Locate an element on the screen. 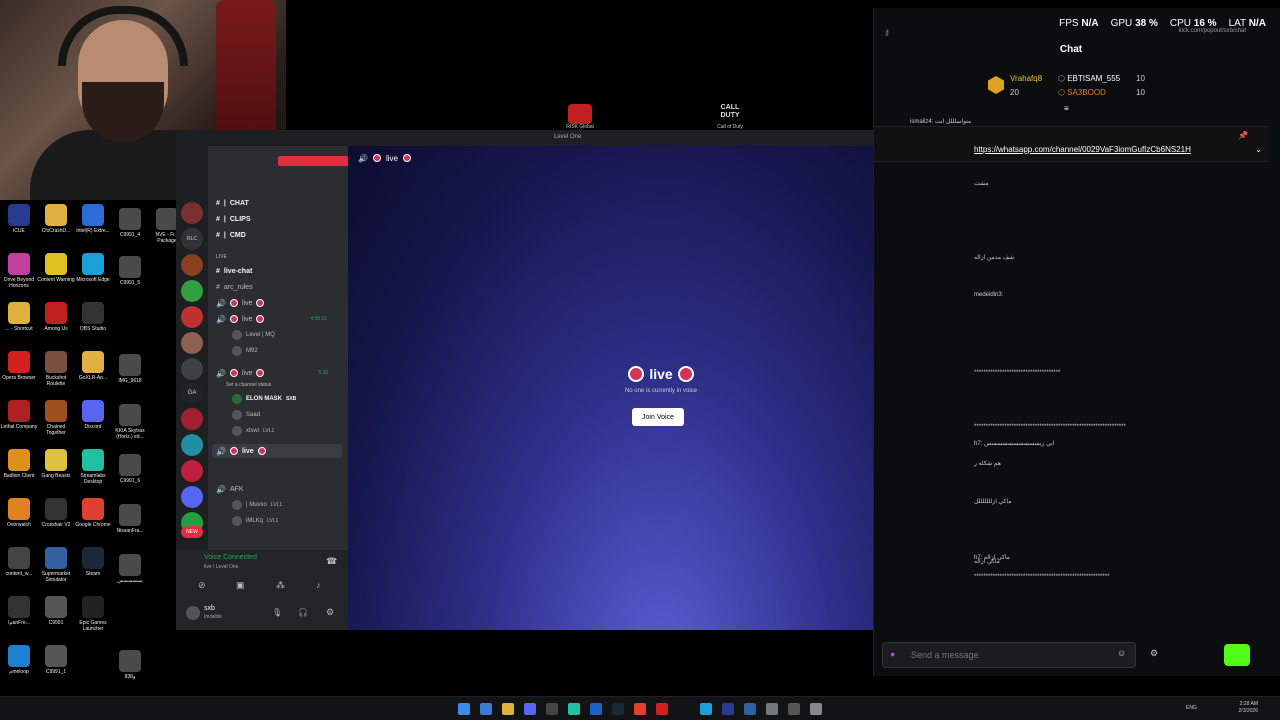 The width and height of the screenshot is (1280, 720). file-explorer-icon is located at coordinates (508, 709).